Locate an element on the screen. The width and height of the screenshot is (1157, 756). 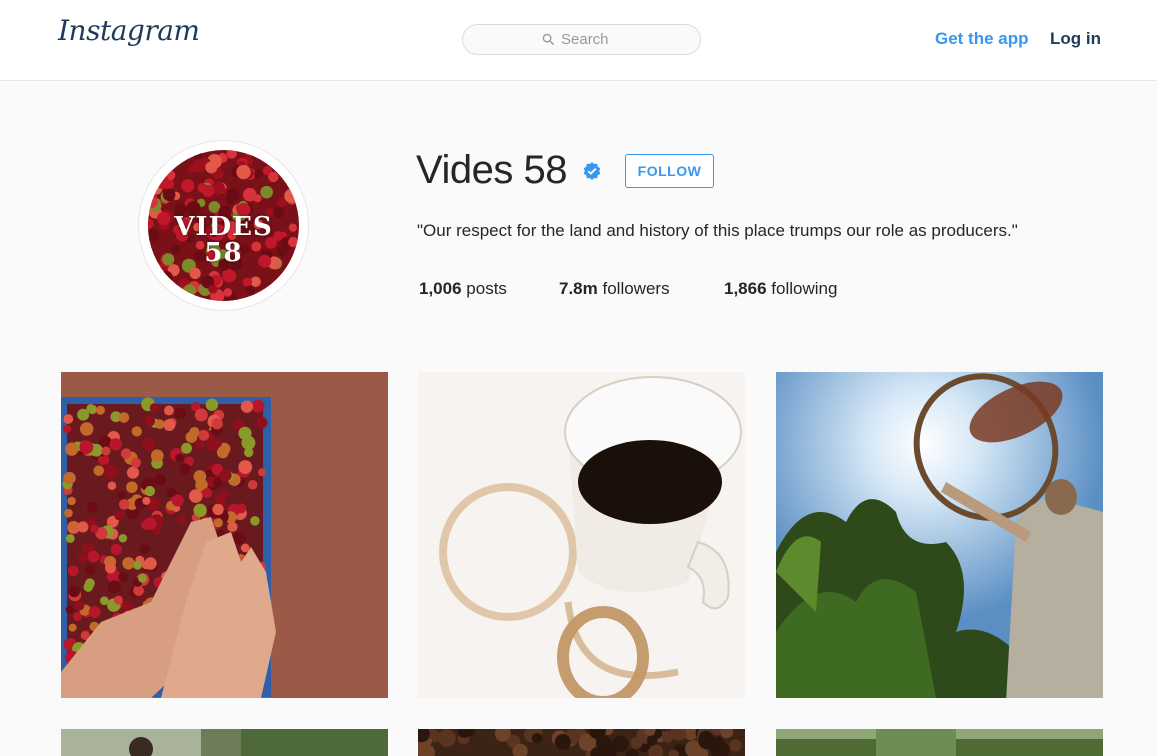
post-image-sifting-beans is located at coordinates (939, 535).